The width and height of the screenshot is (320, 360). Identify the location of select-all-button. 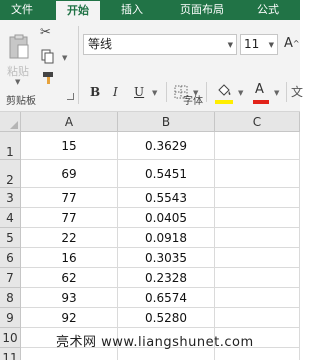
(10, 122).